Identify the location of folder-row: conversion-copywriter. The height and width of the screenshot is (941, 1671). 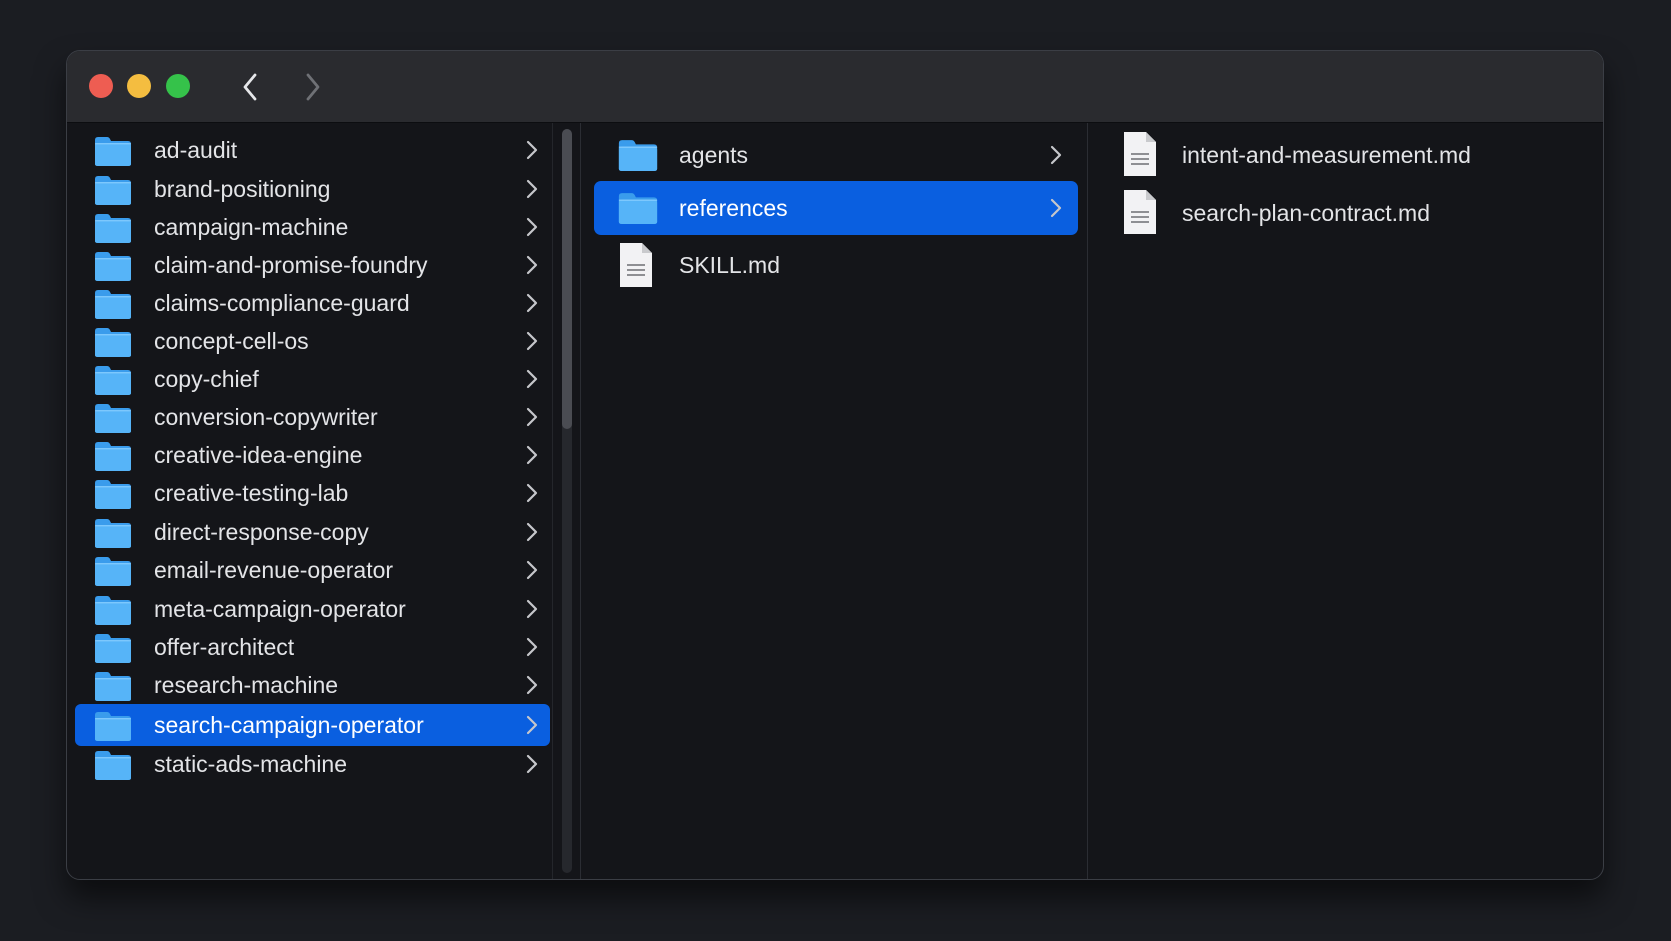
(312, 417).